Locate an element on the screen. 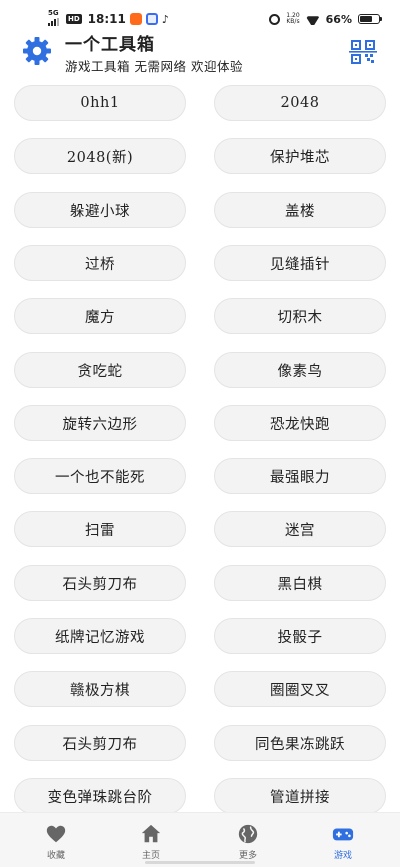 The image size is (400, 867). nav-label: 收藏 is located at coordinates (55, 856).